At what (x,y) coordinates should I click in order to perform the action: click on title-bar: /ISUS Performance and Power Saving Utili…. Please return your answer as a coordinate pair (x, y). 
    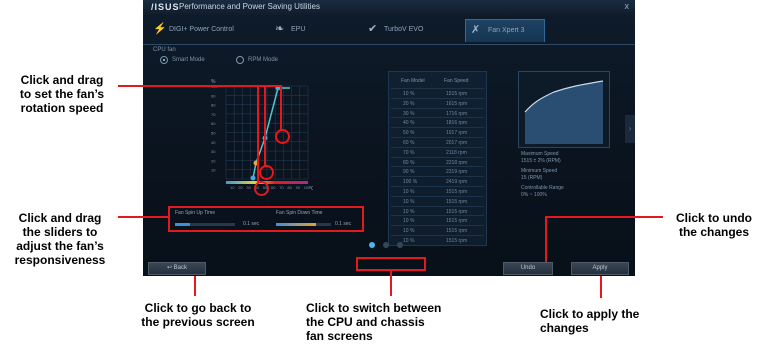
    Looking at the image, I should click on (389, 8).